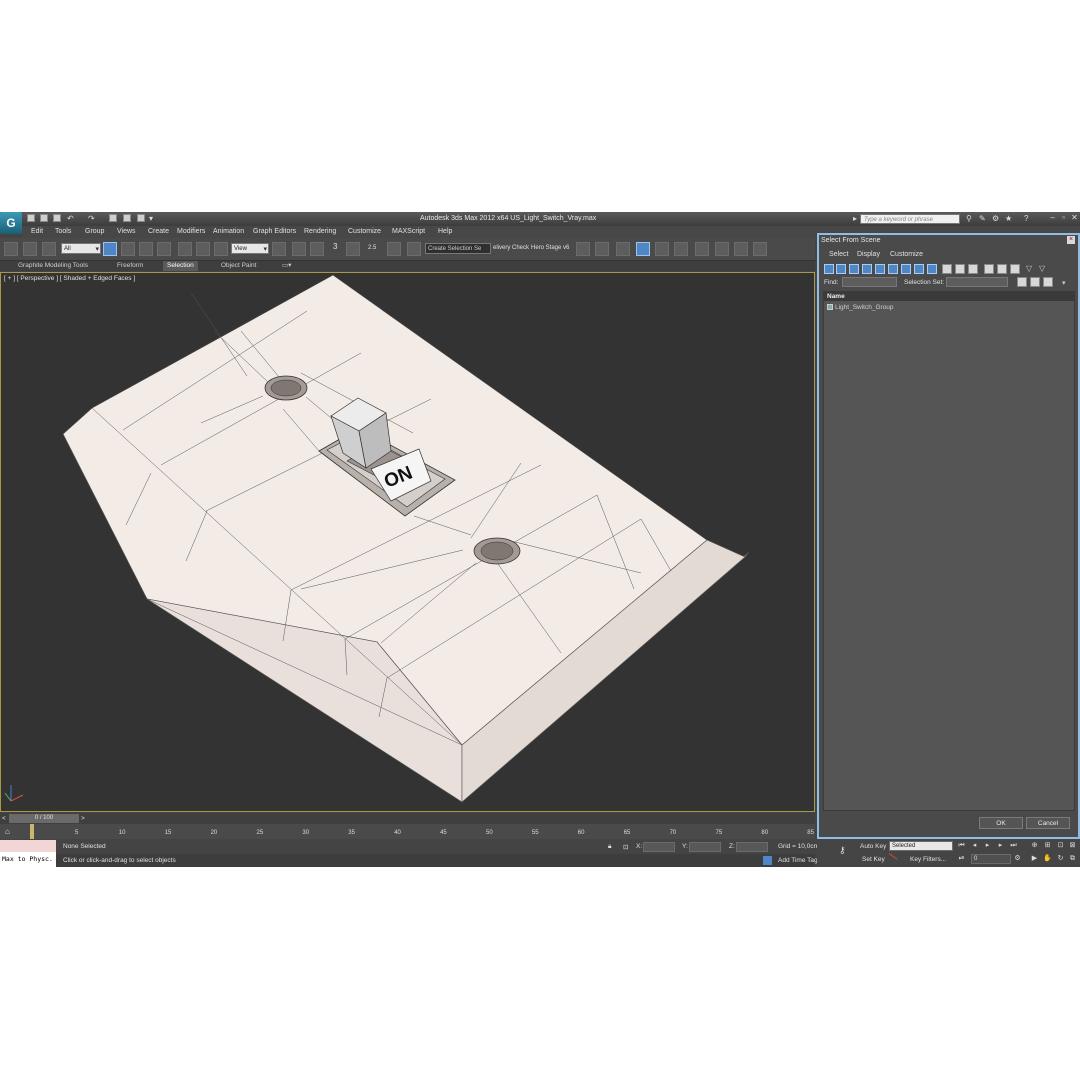 This screenshot has width=1080, height=1080. I want to click on window-icon, so click(141, 218).